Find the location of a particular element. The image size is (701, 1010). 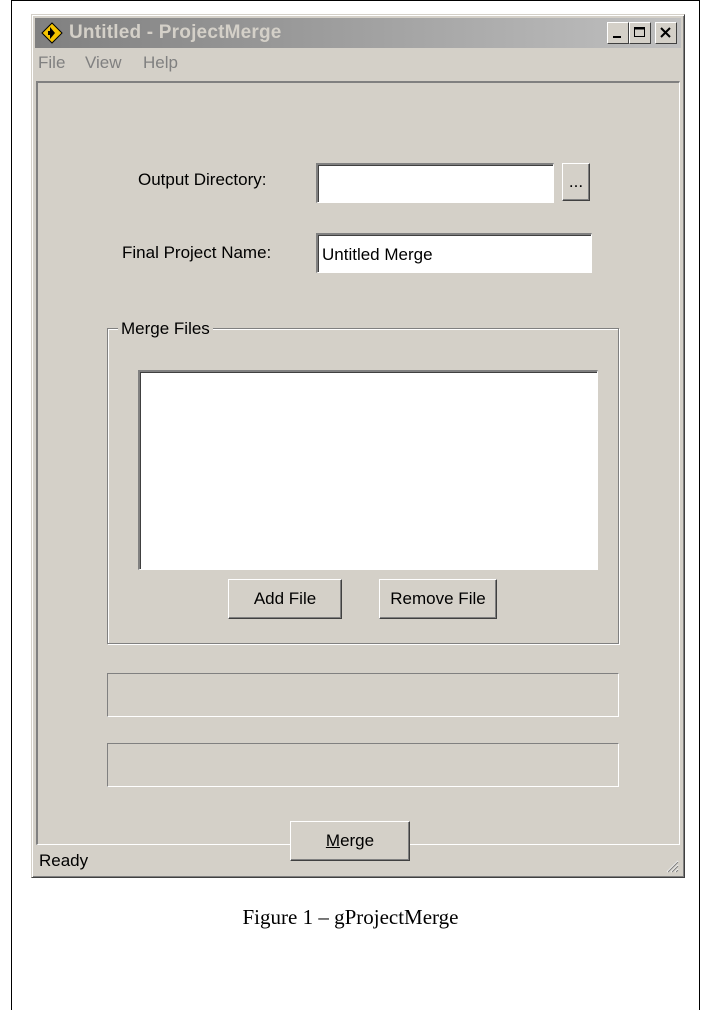

maximize-button is located at coordinates (640, 33).